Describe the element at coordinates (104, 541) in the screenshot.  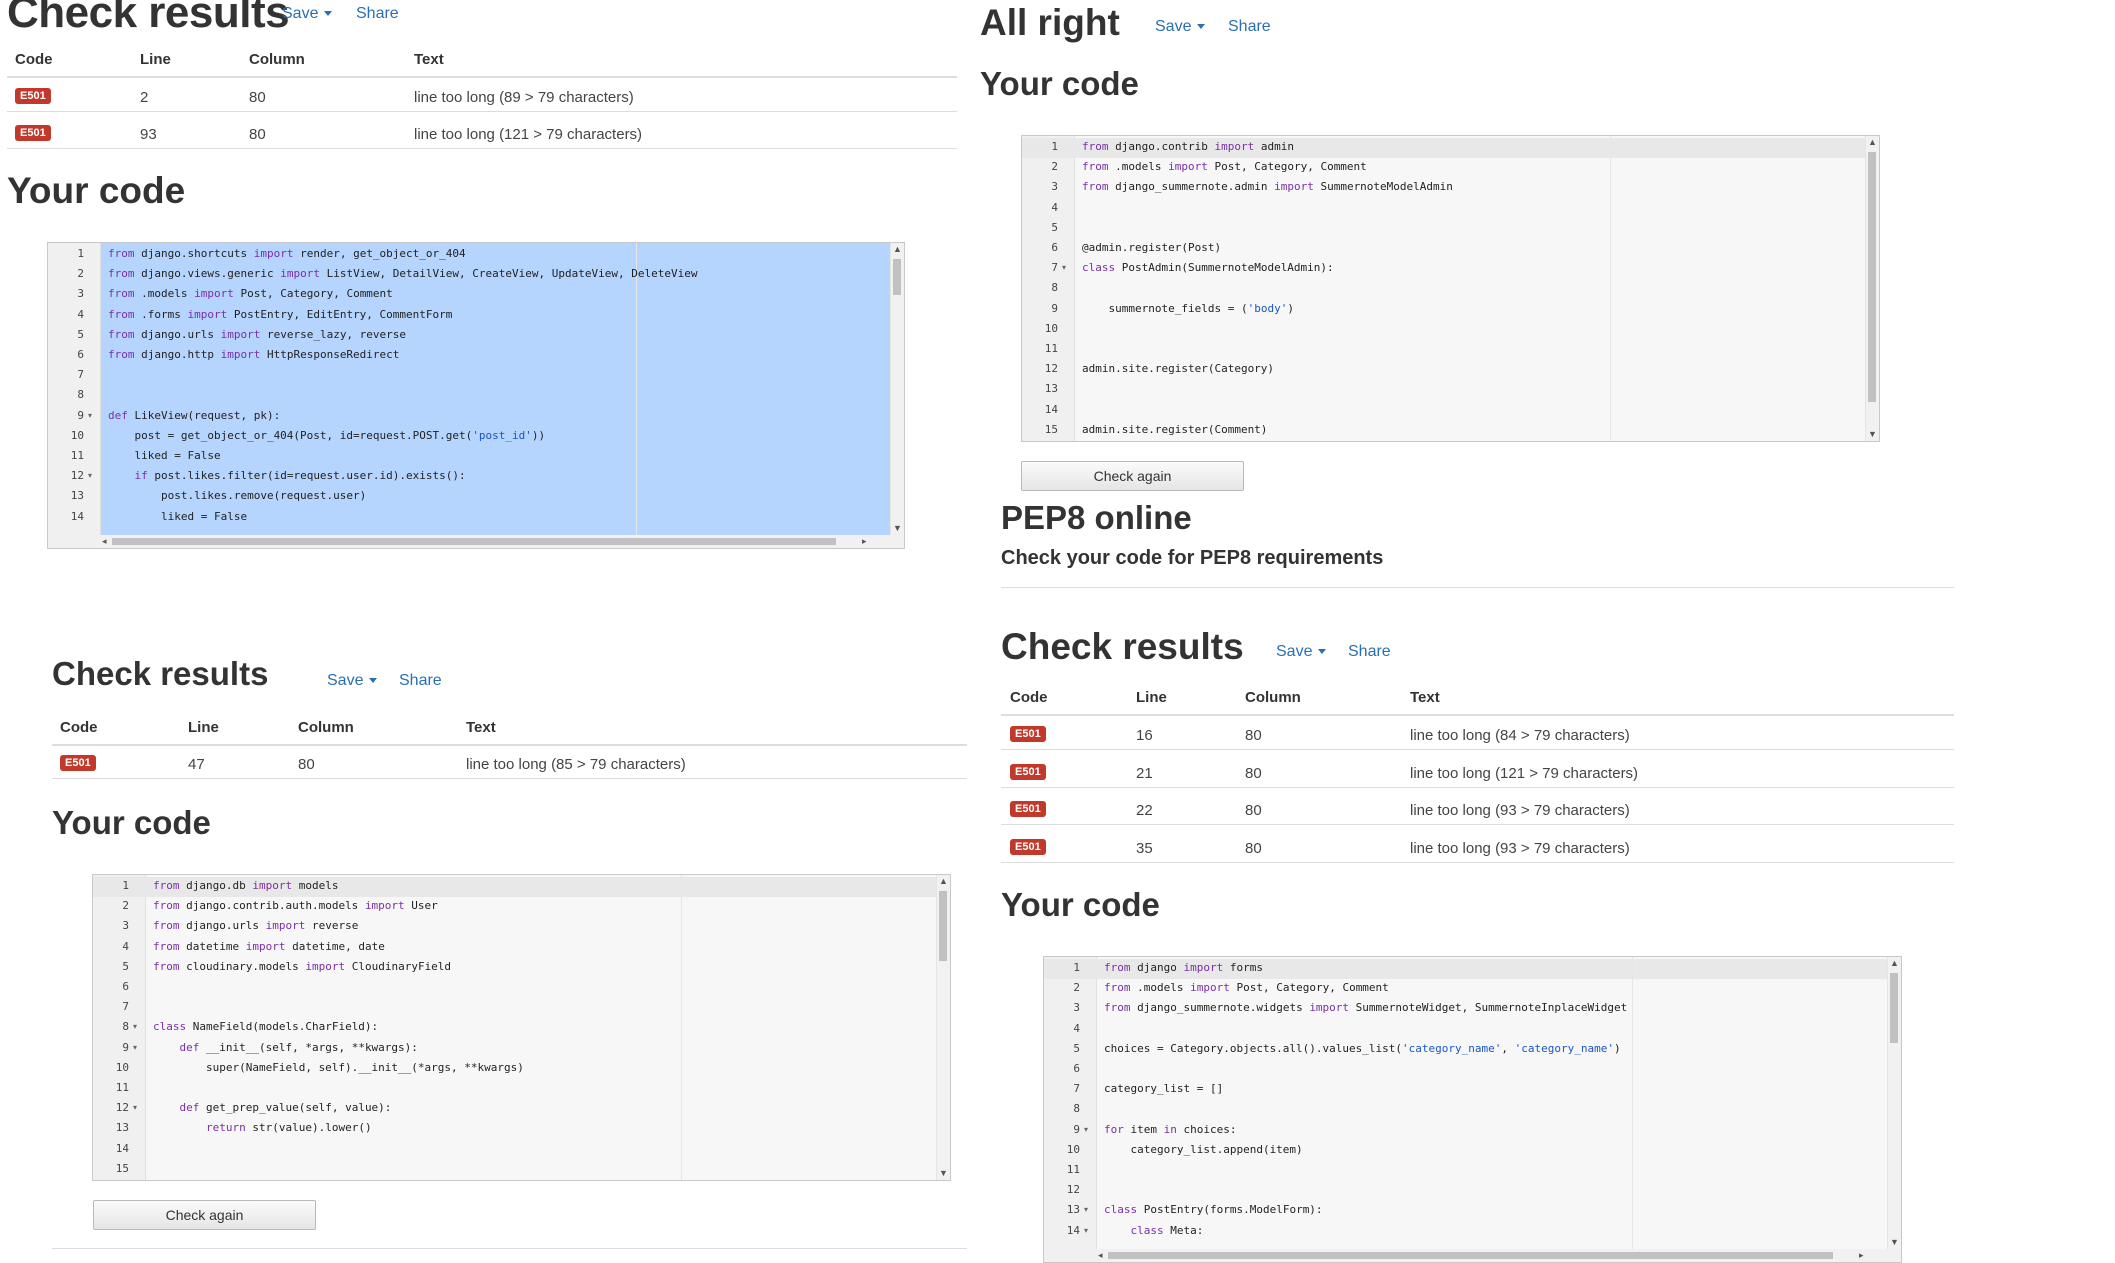
I see `scroll-left-arrow-icon: ◂` at that location.